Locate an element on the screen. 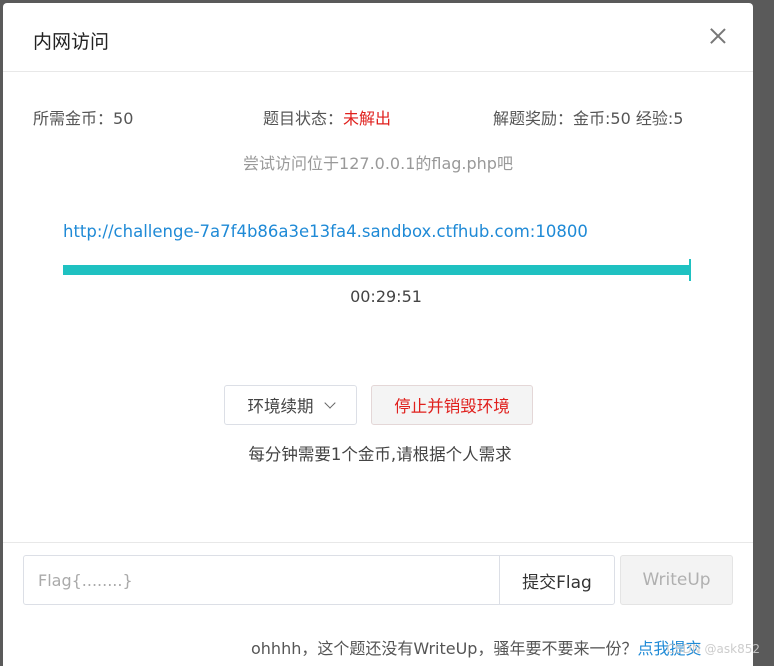  footer-note: ohhhh，这个题还没有WriteUp，骚年要不要来一份？点我提交 is located at coordinates (476, 647).